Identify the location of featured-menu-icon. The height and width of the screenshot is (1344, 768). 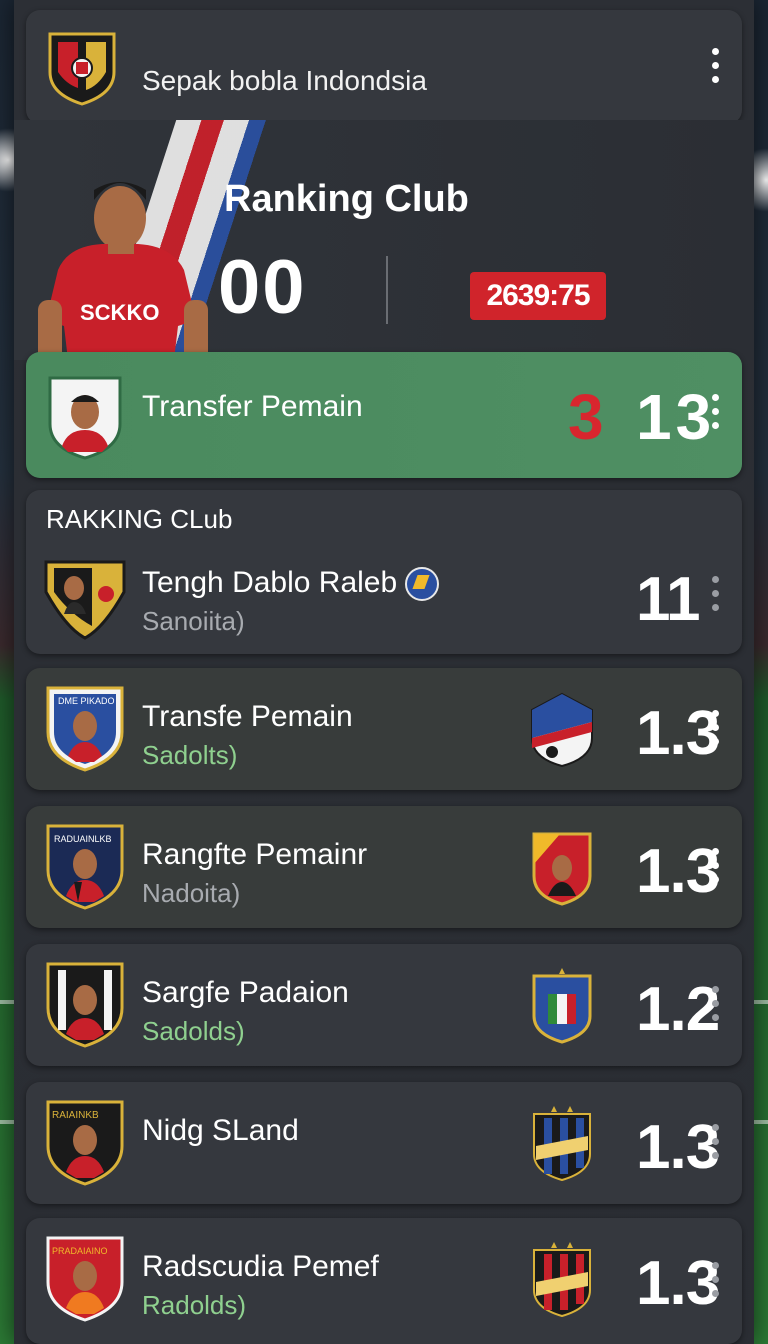
(715, 411).